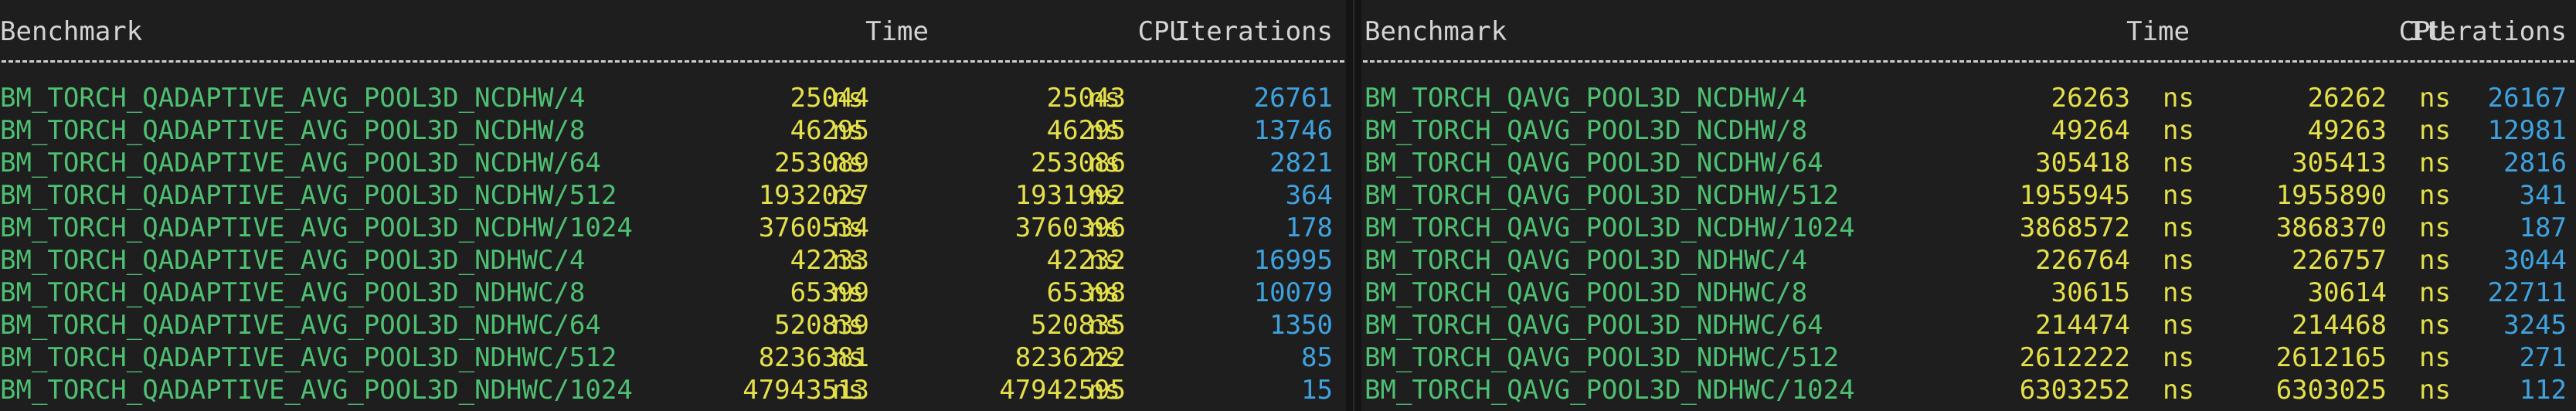 This screenshot has width=2576, height=411. What do you see at coordinates (2527, 292) in the screenshot?
I see `iterations-value: 22711` at bounding box center [2527, 292].